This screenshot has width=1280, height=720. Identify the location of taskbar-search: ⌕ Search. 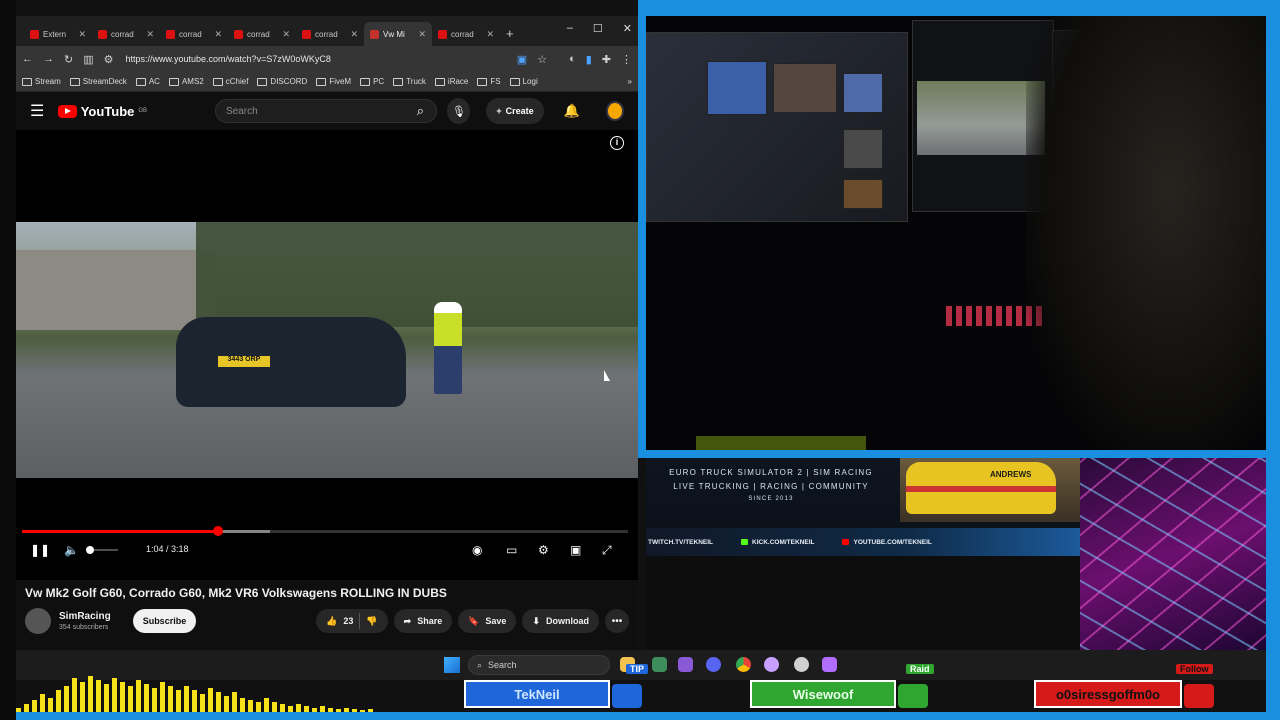
(539, 665).